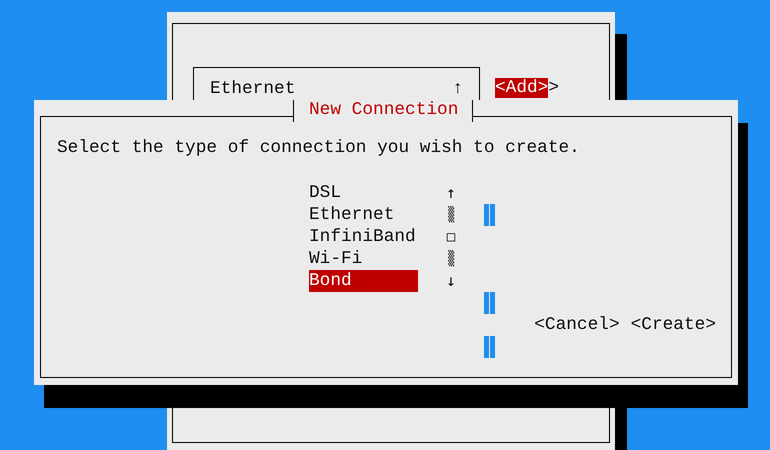 This screenshot has width=770, height=450. What do you see at coordinates (451, 281) in the screenshot?
I see `scroll-down-arrow: ↓` at bounding box center [451, 281].